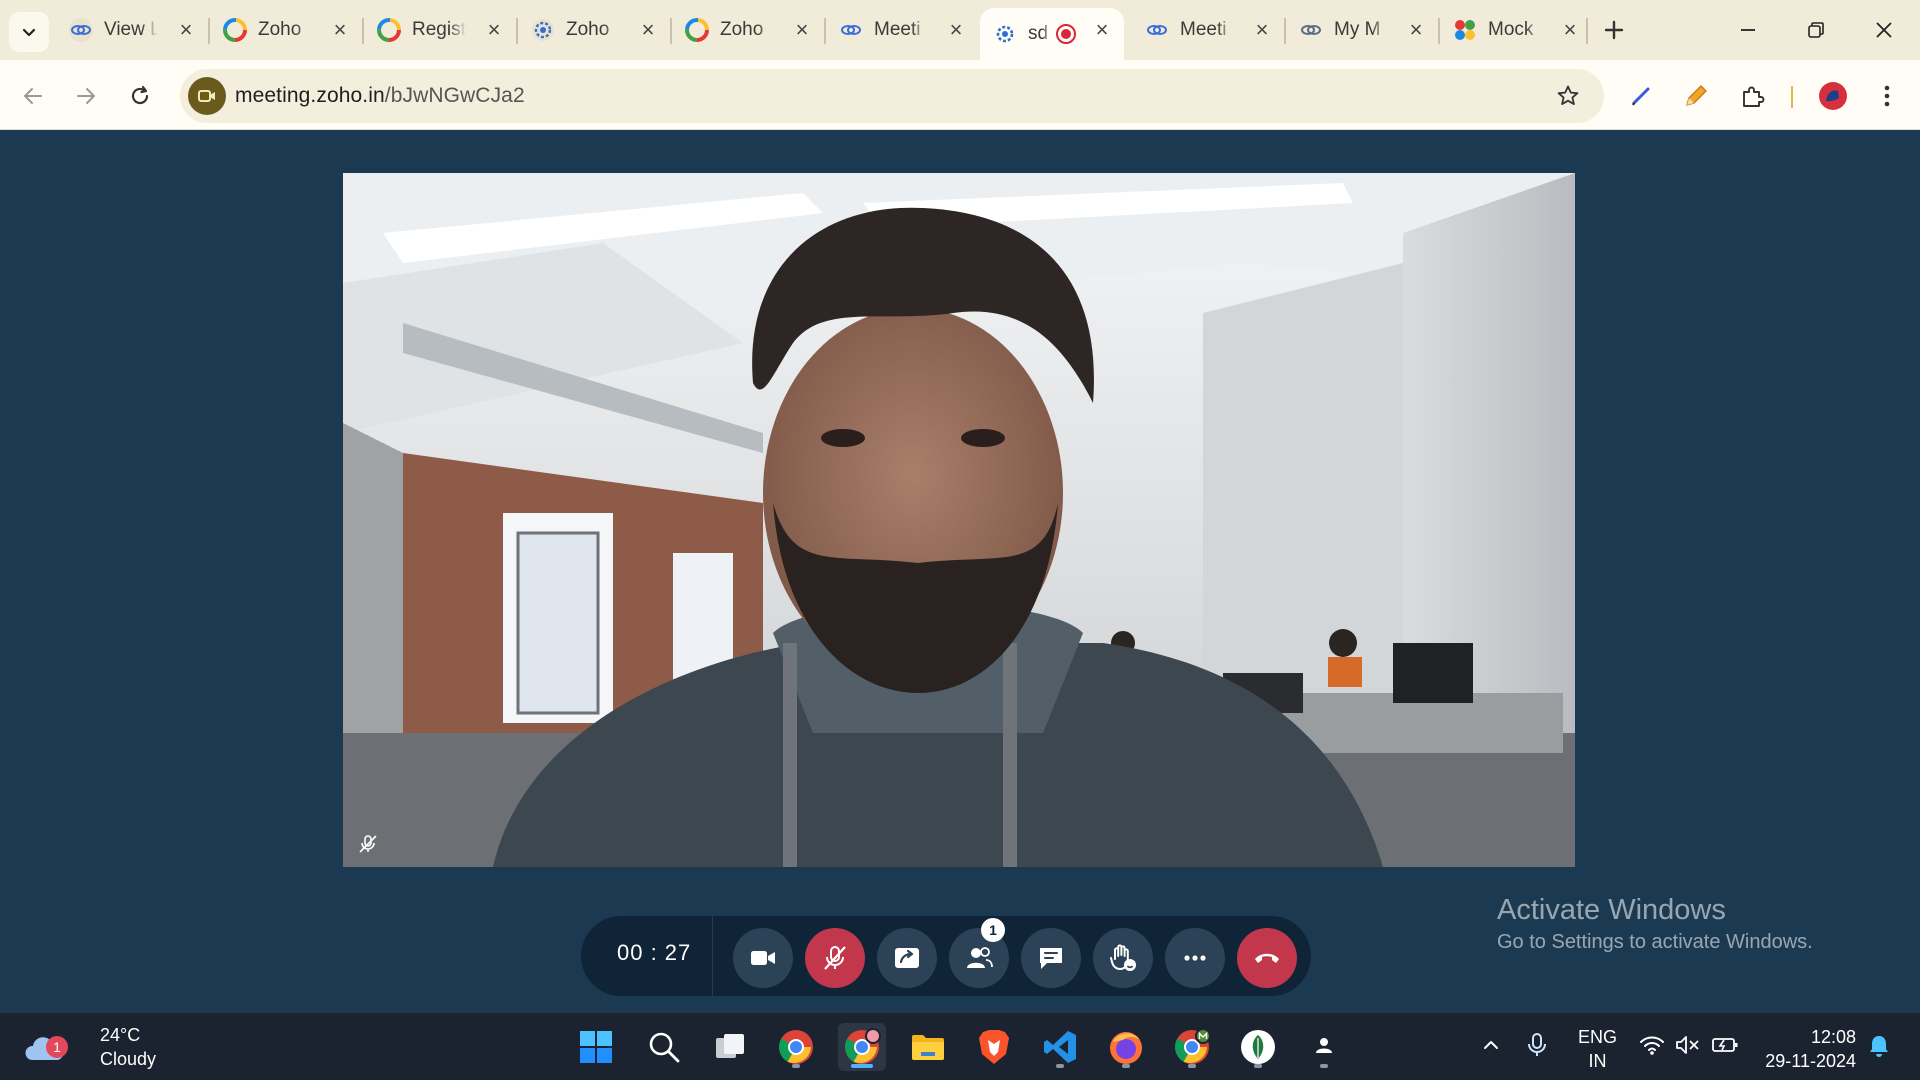 This screenshot has height=1080, width=1920. I want to click on controls-separator, so click(712, 956).